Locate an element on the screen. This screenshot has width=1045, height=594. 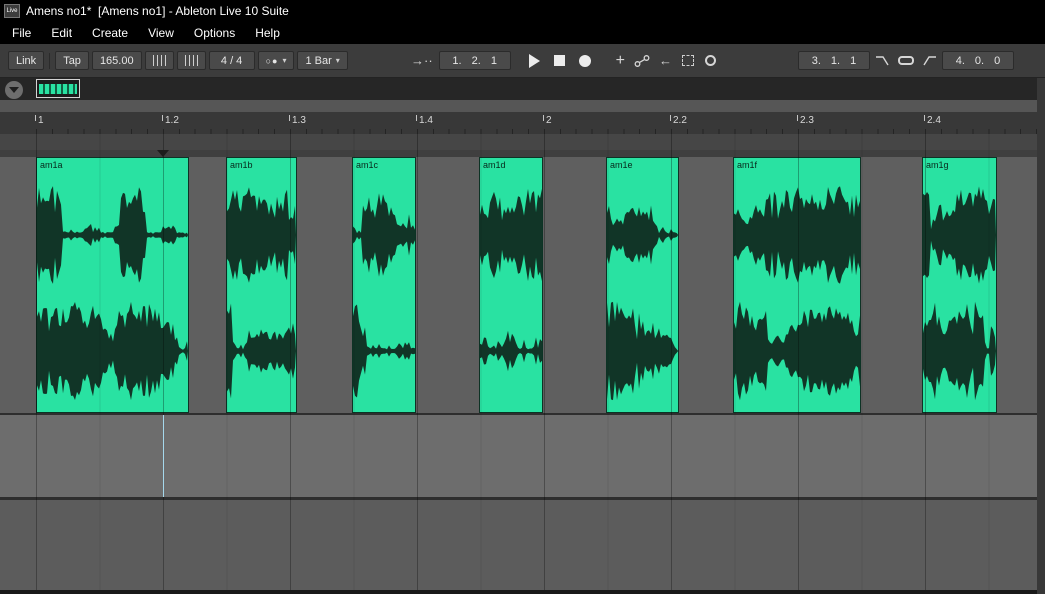
overview-zoom-window is located at coordinates (58, 88).